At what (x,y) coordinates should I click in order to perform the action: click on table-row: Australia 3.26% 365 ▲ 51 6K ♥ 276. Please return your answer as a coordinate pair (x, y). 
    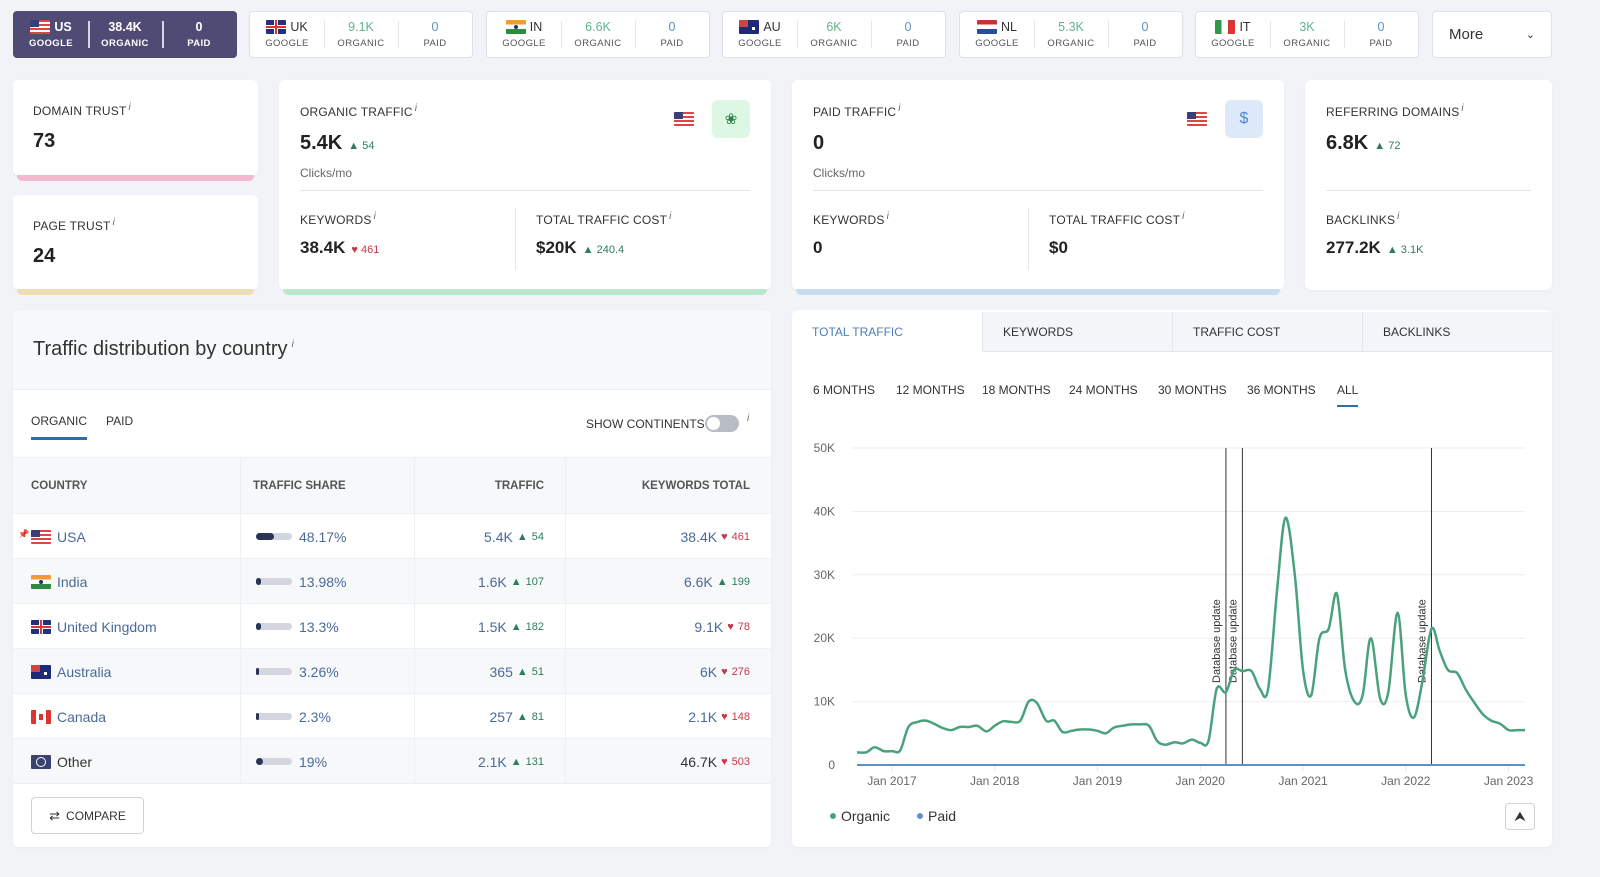
    Looking at the image, I should click on (392, 670).